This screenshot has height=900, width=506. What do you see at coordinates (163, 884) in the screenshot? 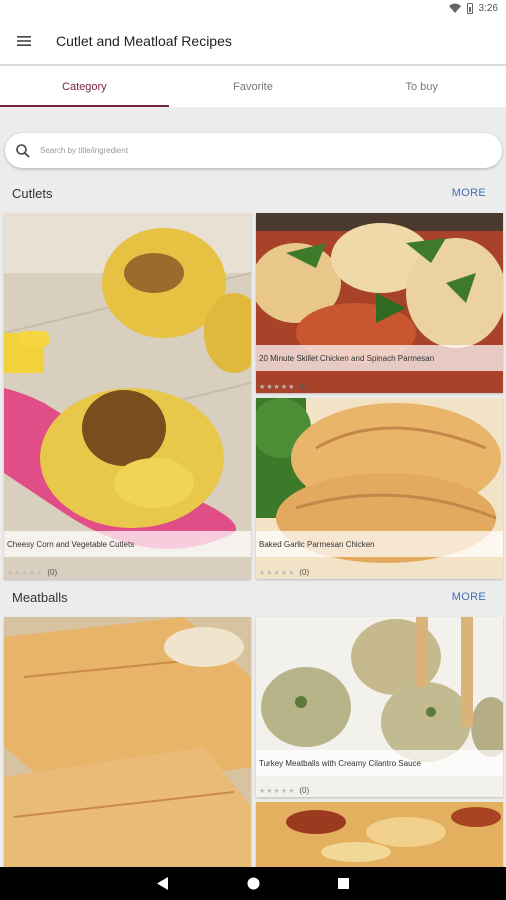
I see `back-triangle-icon` at bounding box center [163, 884].